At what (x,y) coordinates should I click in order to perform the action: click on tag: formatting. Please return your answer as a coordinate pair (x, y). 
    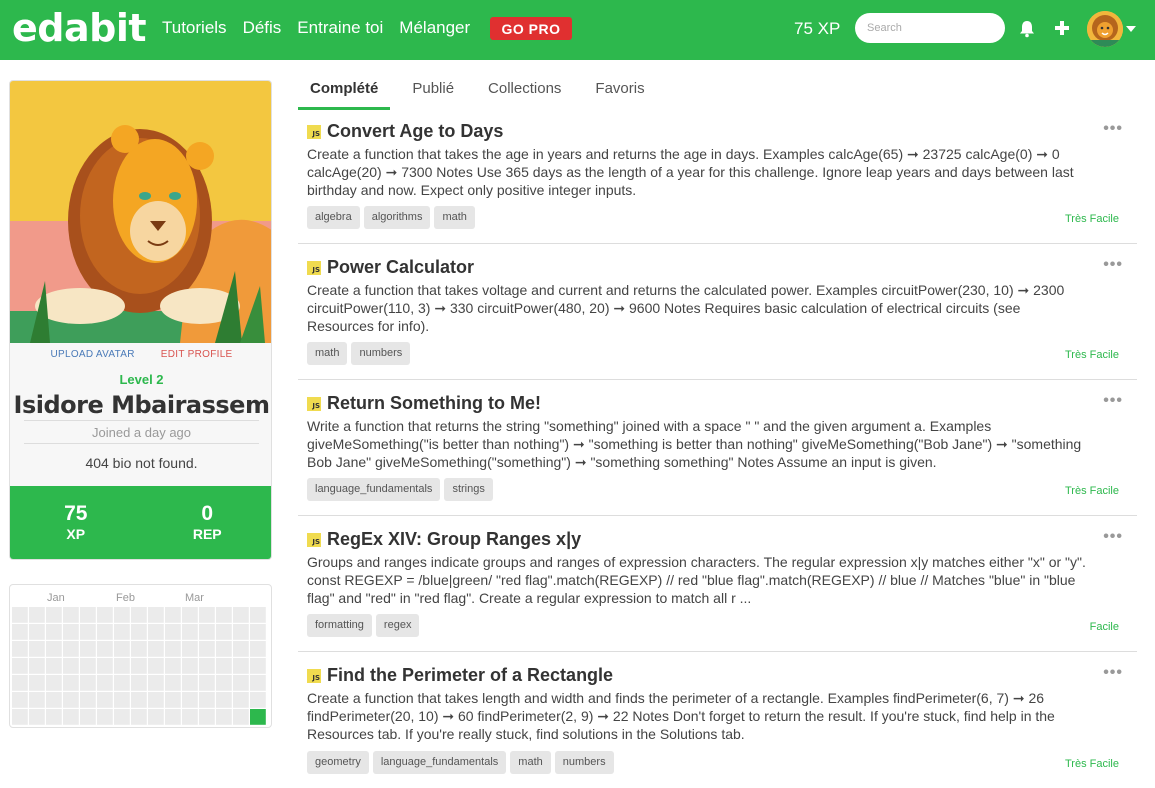
    Looking at the image, I should click on (339, 625).